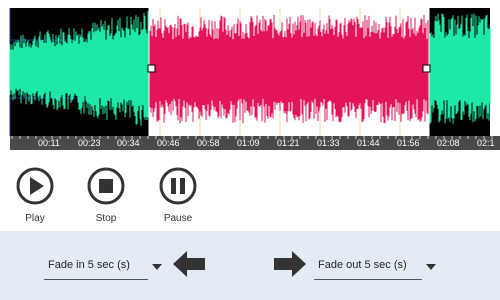  What do you see at coordinates (106, 218) in the screenshot?
I see `stop-label: Stop` at bounding box center [106, 218].